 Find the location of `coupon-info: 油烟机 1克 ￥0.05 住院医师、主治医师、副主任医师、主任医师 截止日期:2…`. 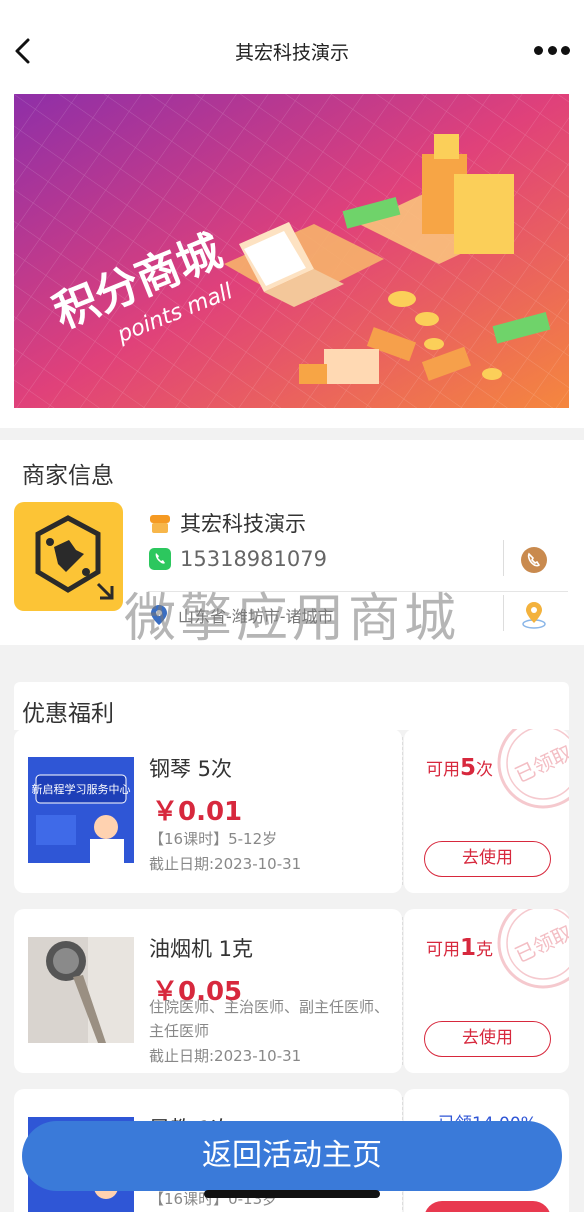

coupon-info: 油烟机 1克 ￥0.05 住院医师、主治医师、副主任医师、主任医师 截止日期:2… is located at coordinates (208, 991).